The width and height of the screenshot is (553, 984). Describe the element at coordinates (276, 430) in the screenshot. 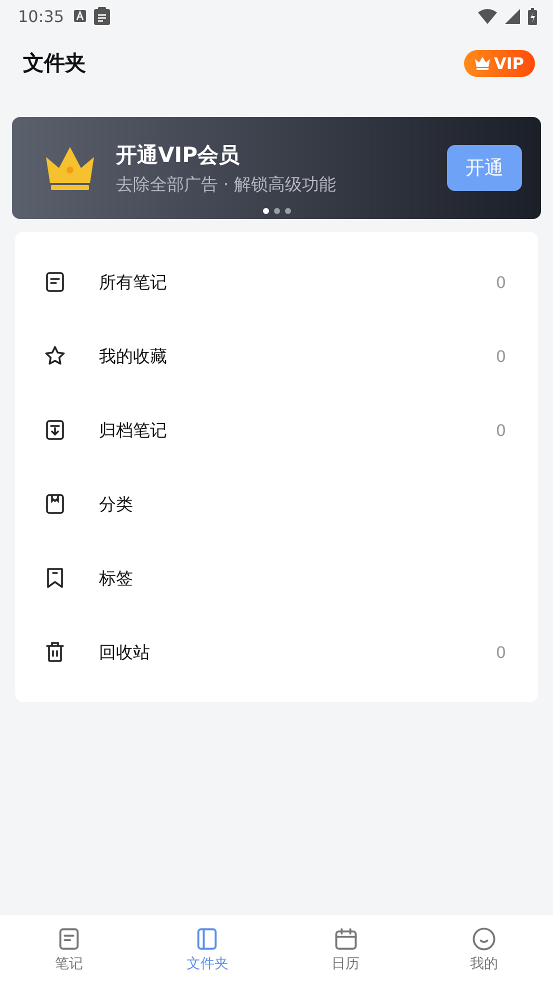

I see `folder-item: 归档笔记 0` at that location.